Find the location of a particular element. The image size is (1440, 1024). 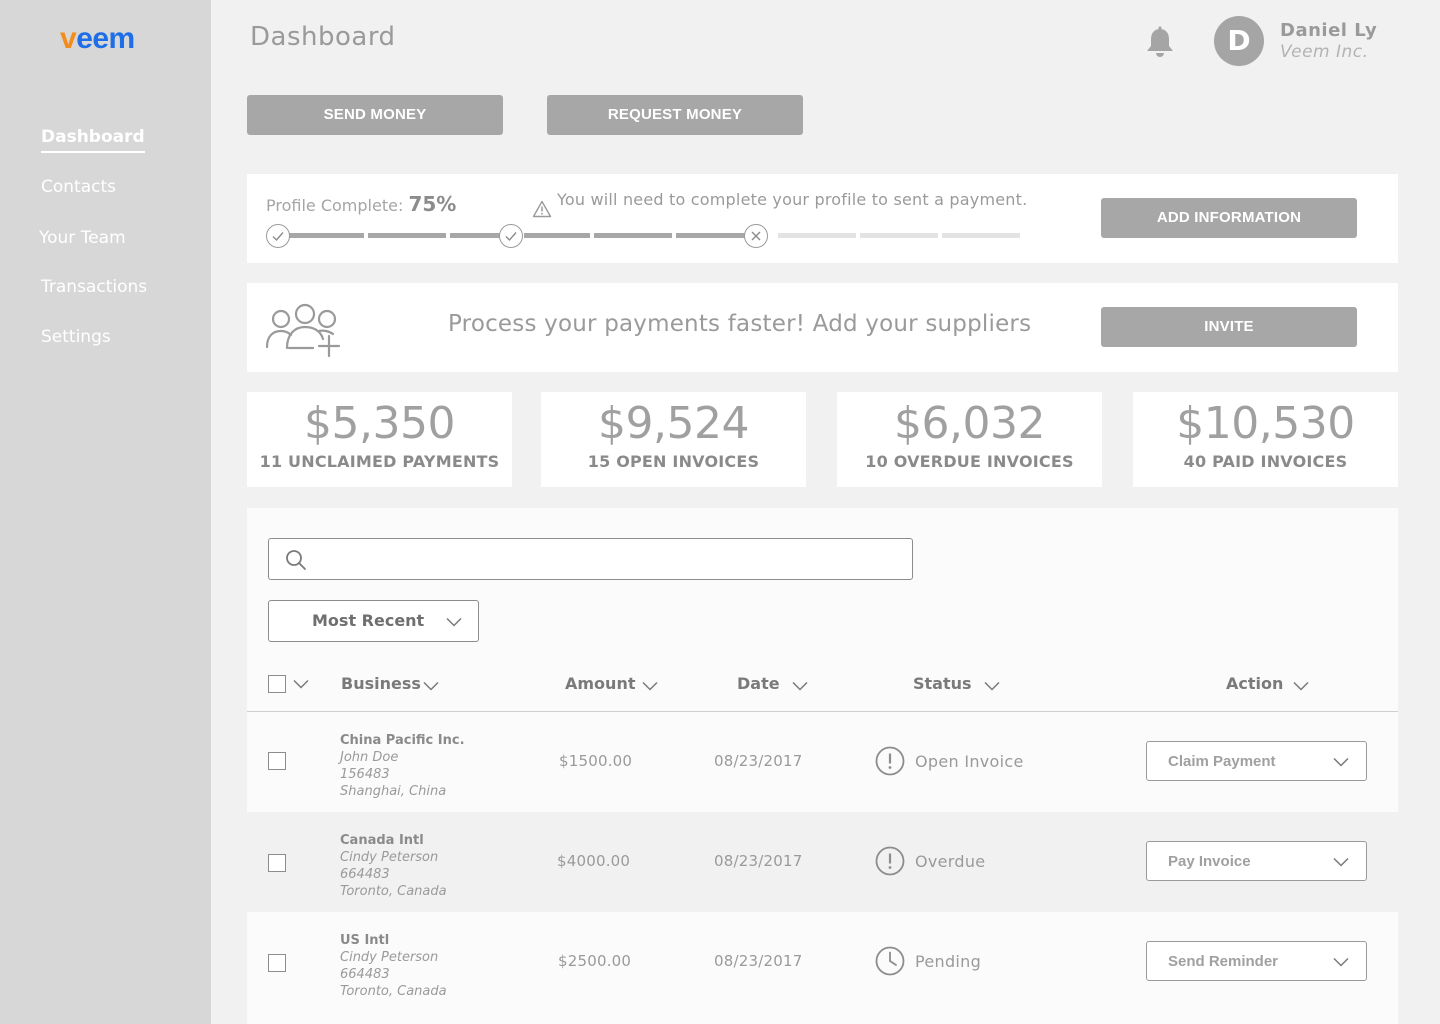

logo-v: v is located at coordinates (68, 38).